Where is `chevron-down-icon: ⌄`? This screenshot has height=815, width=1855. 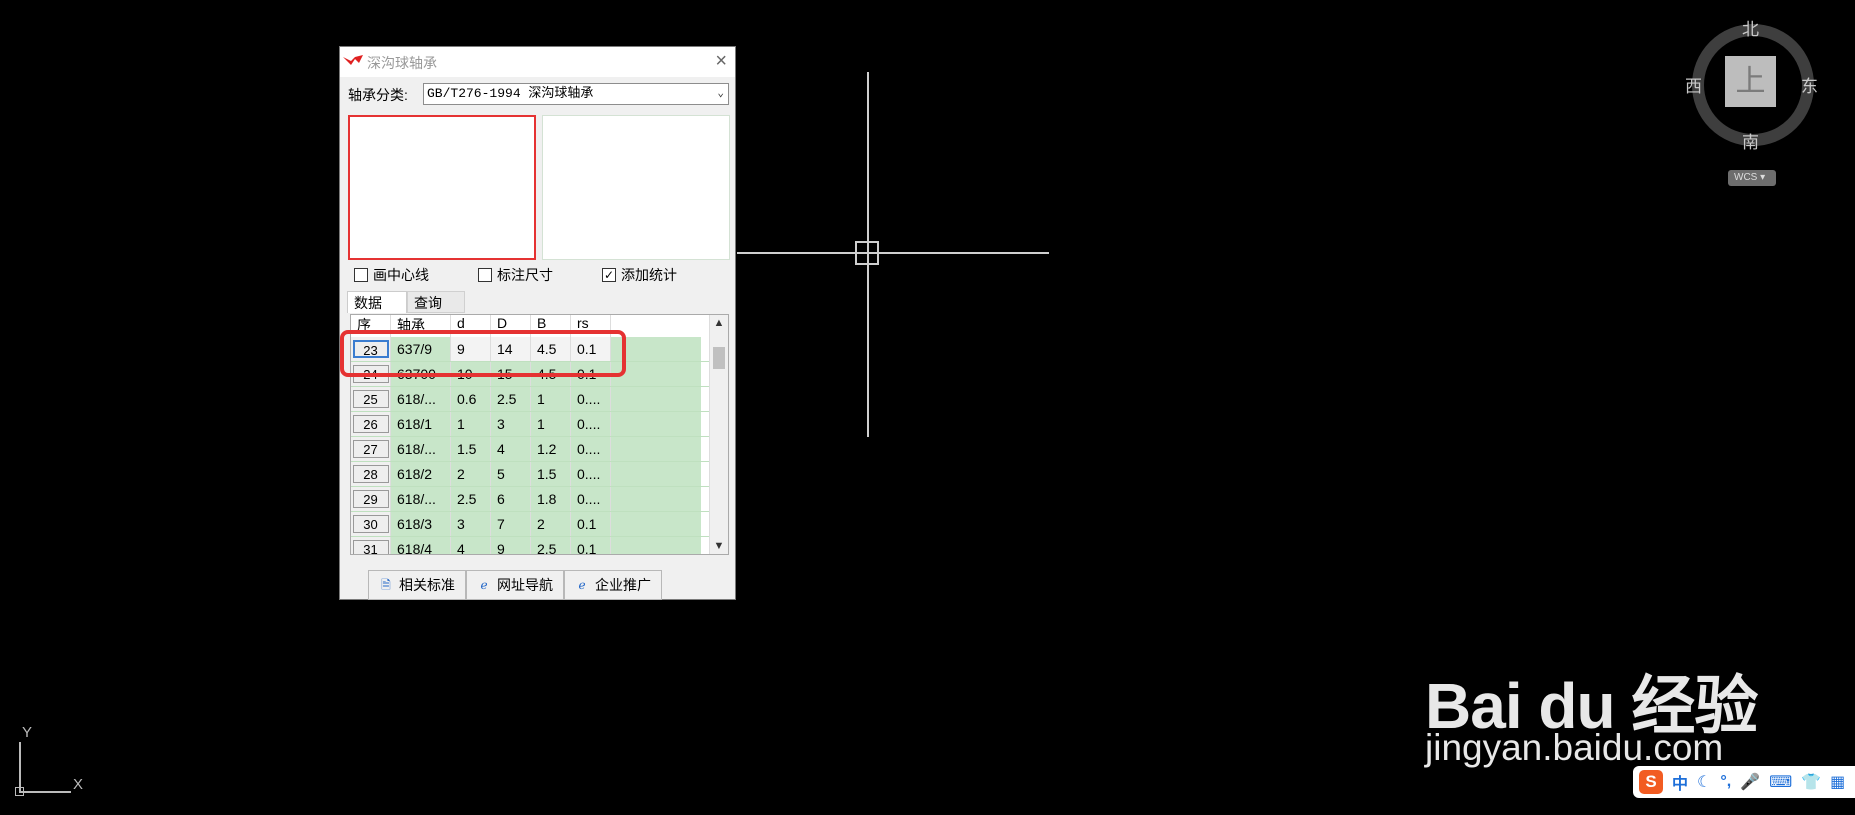 chevron-down-icon: ⌄ is located at coordinates (720, 94).